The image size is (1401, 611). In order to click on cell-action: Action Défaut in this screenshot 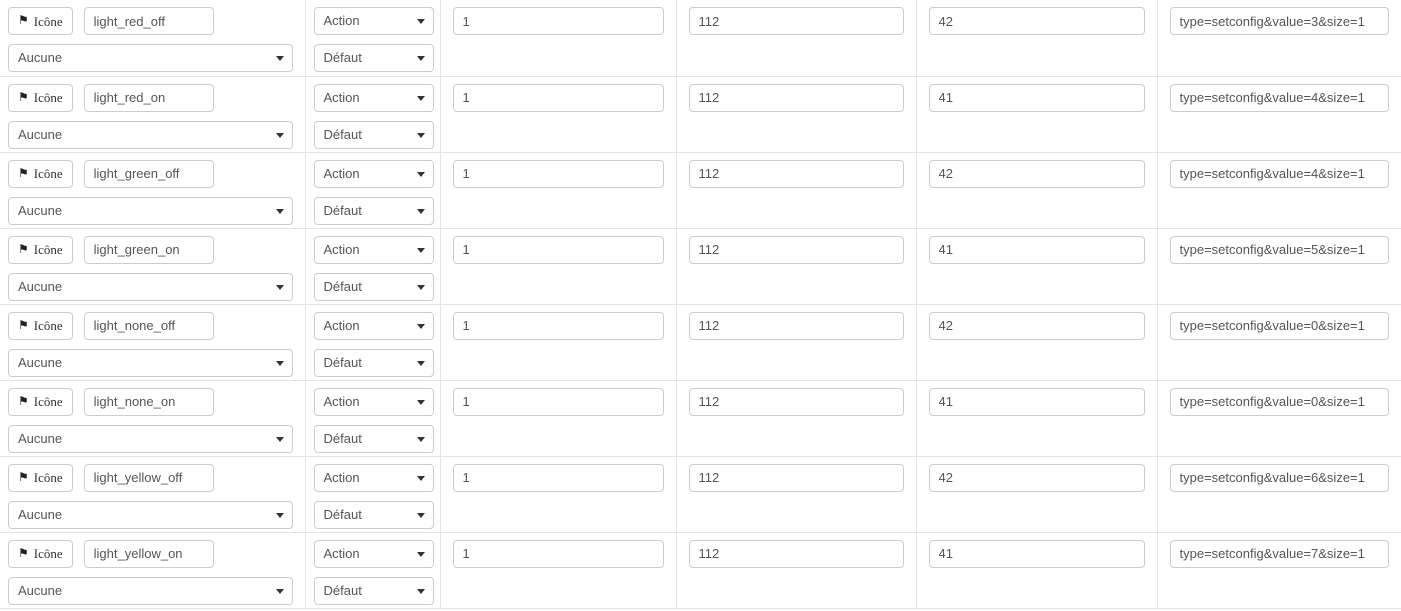, I will do `click(373, 38)`.